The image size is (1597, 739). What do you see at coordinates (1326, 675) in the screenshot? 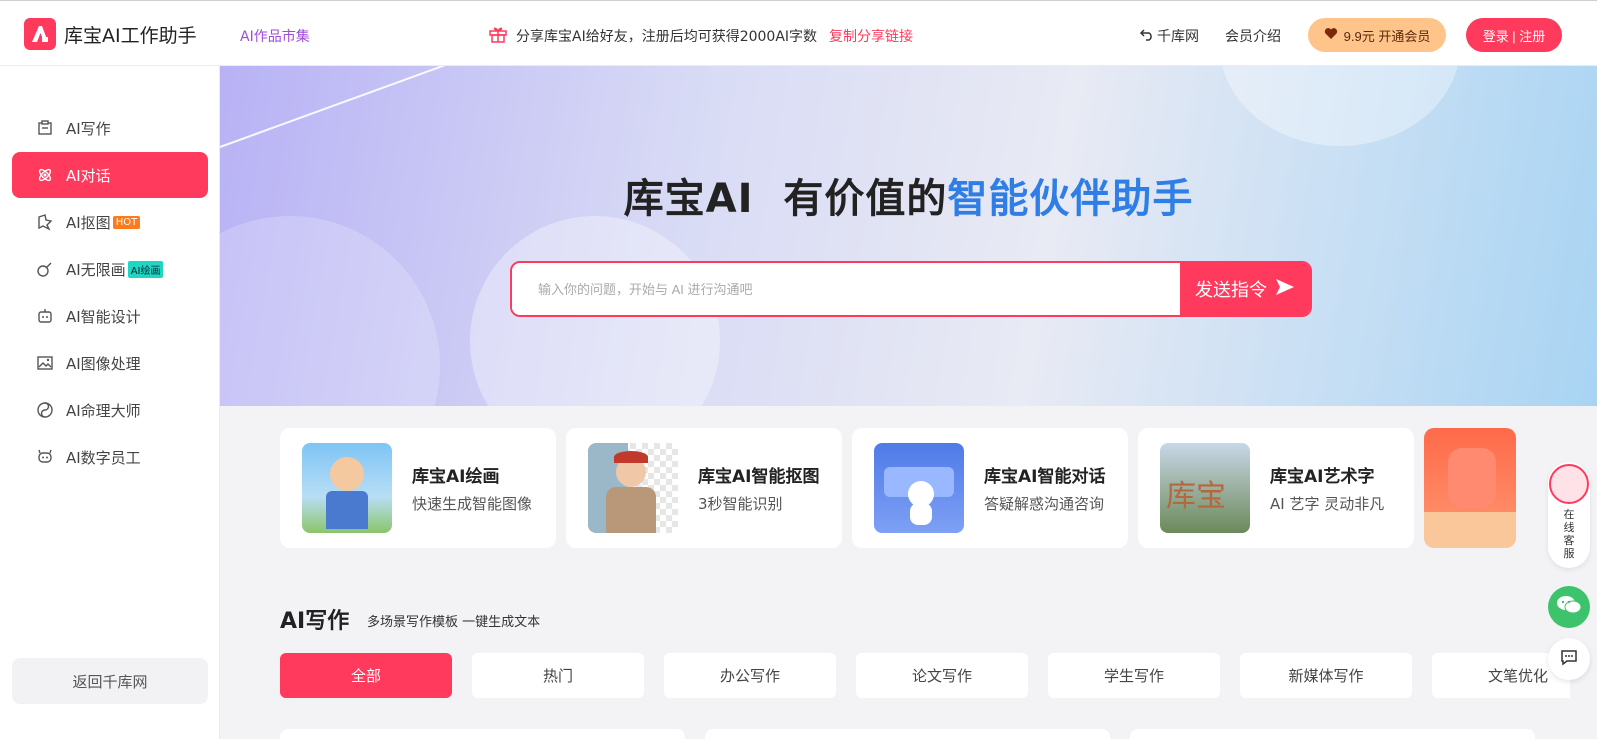
I see `tab-new-media-writing: 新媒体写作` at bounding box center [1326, 675].